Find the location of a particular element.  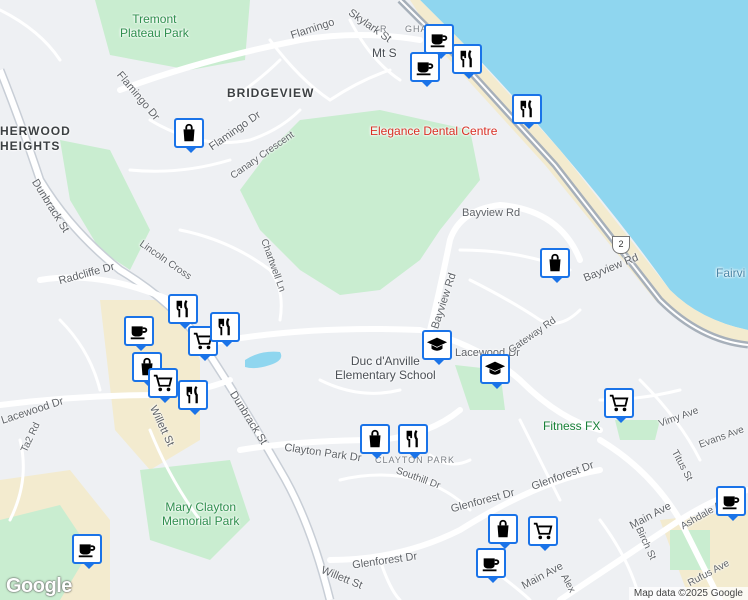

street-label: Bayview Rd is located at coordinates (491, 213).